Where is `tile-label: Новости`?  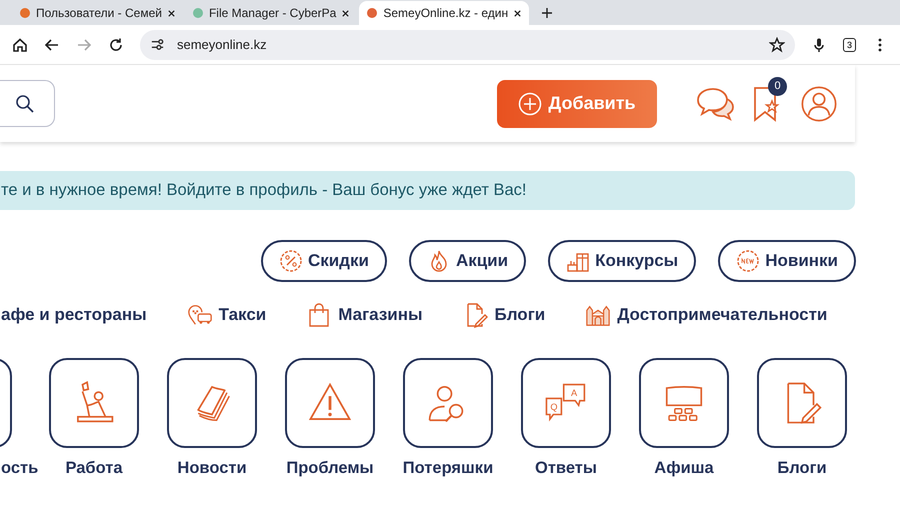 tile-label: Новости is located at coordinates (212, 468).